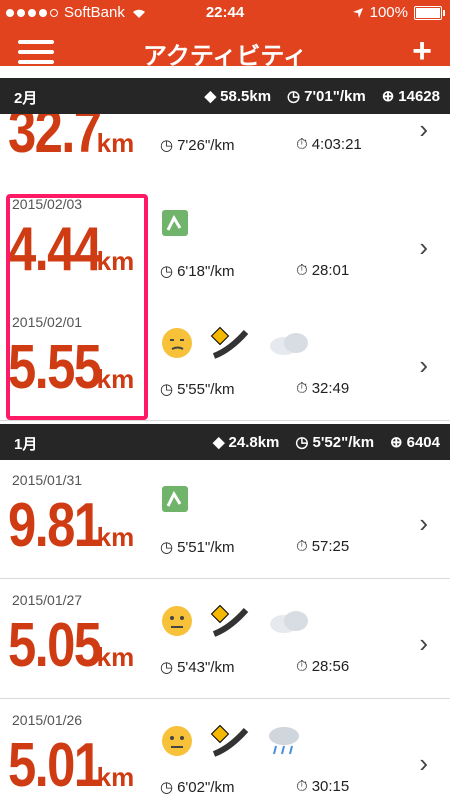 Image resolution: width=450 pixels, height=801 pixels. What do you see at coordinates (26, 444) in the screenshot?
I see `month-label: 1月` at bounding box center [26, 444].